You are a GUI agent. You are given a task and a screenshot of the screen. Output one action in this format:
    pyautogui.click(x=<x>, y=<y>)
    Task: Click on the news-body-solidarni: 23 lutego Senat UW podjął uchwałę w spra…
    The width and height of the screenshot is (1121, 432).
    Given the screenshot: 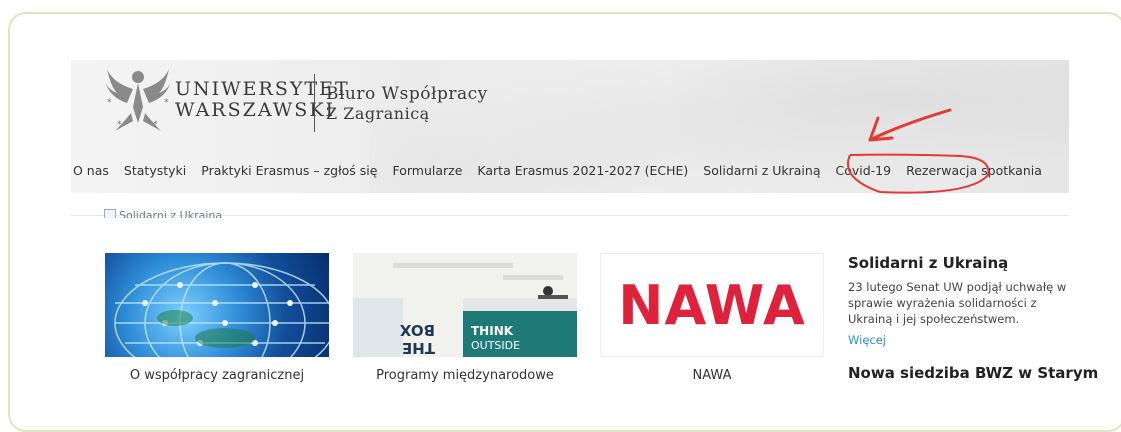 What is the action you would take?
    pyautogui.click(x=957, y=303)
    